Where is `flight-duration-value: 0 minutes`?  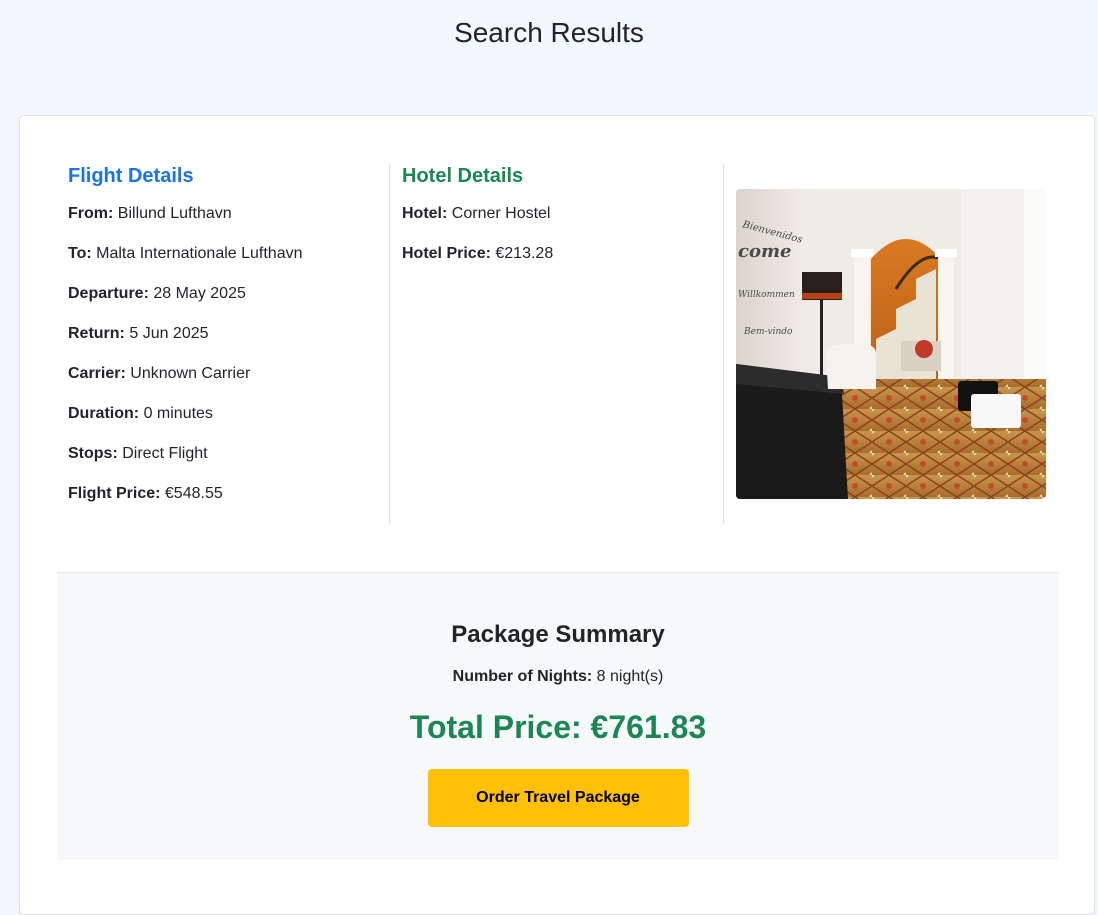
flight-duration-value: 0 minutes is located at coordinates (178, 413).